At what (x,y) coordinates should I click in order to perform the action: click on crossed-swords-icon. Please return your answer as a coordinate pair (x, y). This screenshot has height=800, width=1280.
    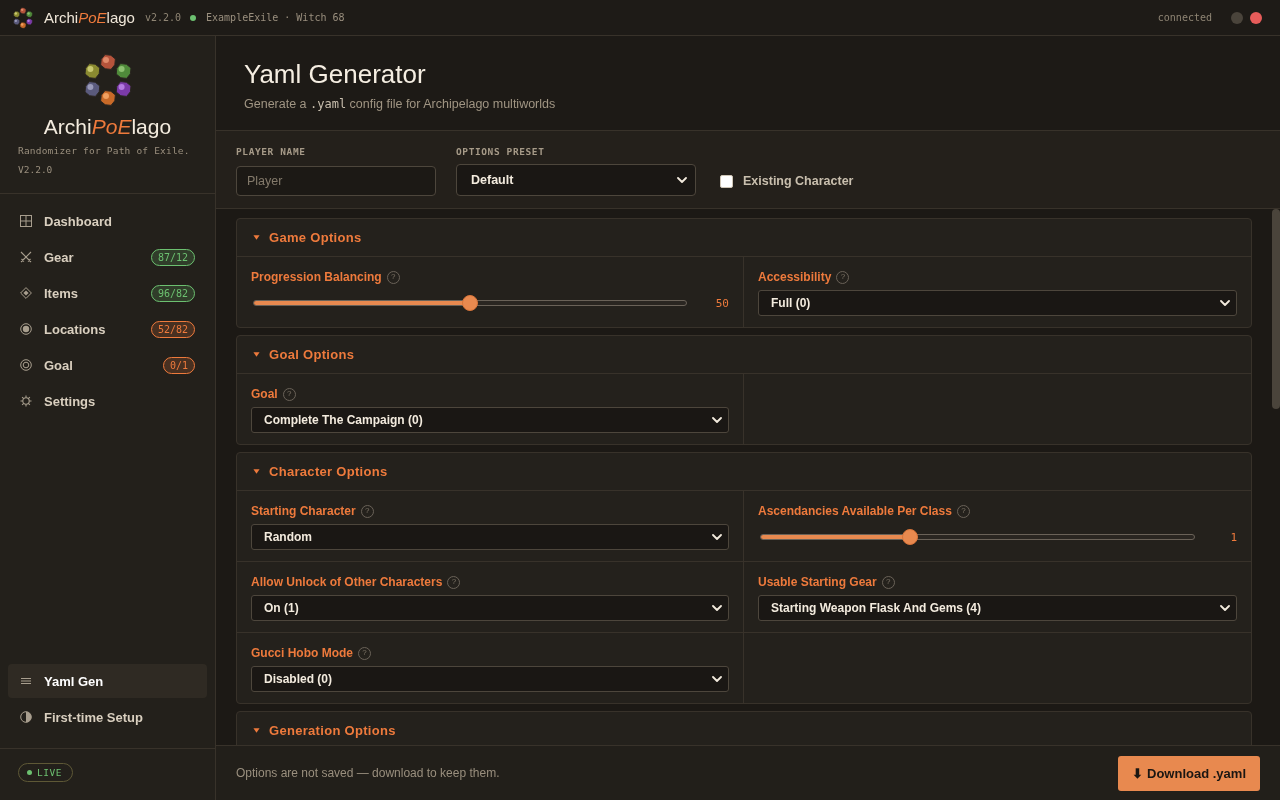
    Looking at the image, I should click on (26, 257).